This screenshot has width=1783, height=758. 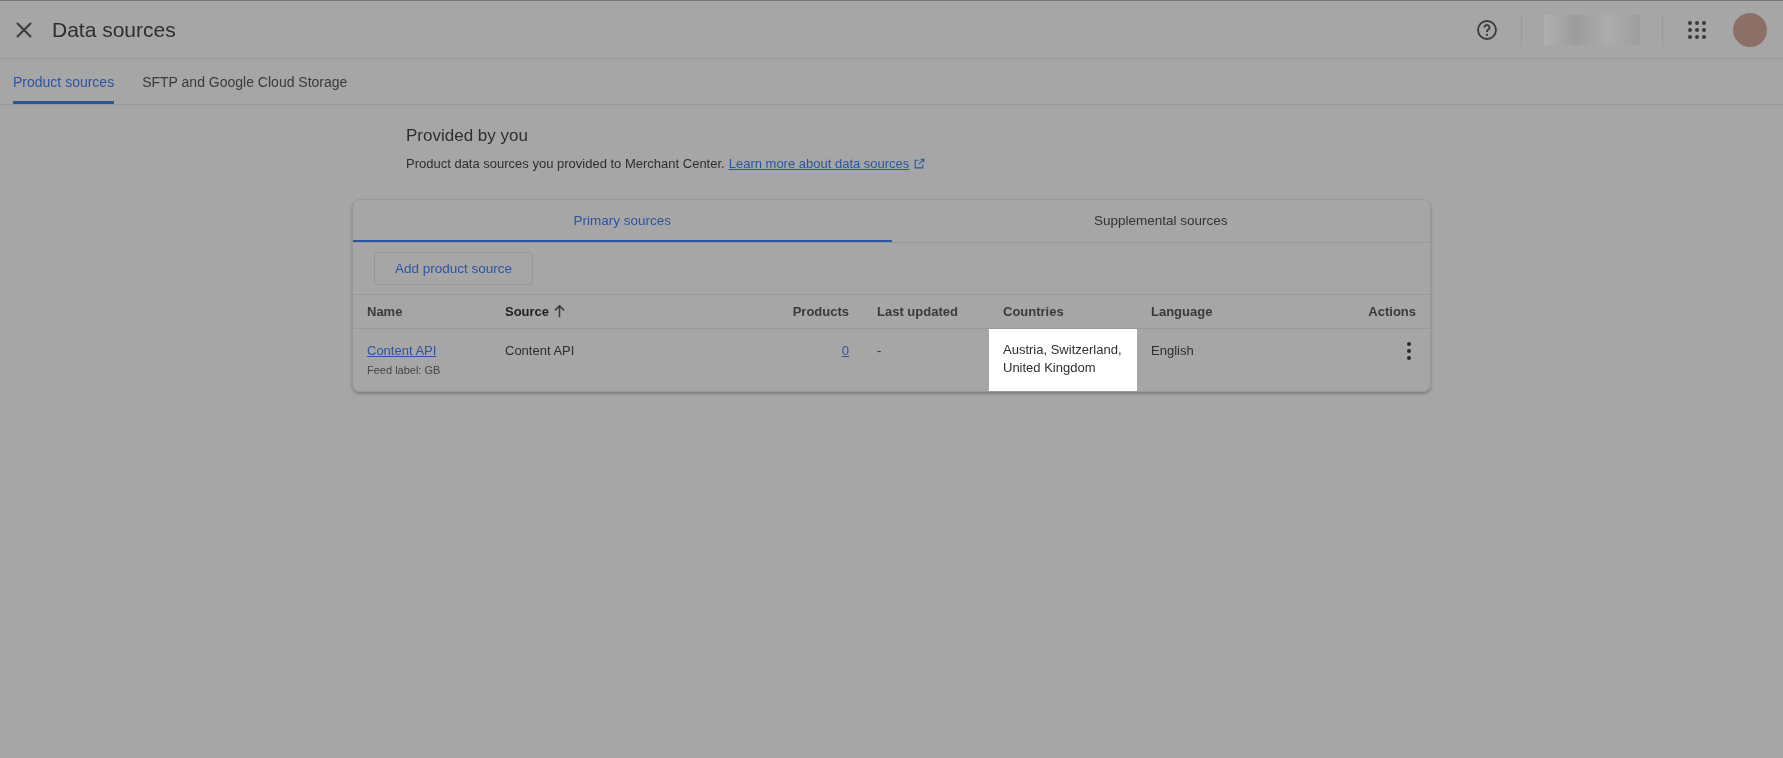 What do you see at coordinates (1033, 311) in the screenshot?
I see `column-header: Countries` at bounding box center [1033, 311].